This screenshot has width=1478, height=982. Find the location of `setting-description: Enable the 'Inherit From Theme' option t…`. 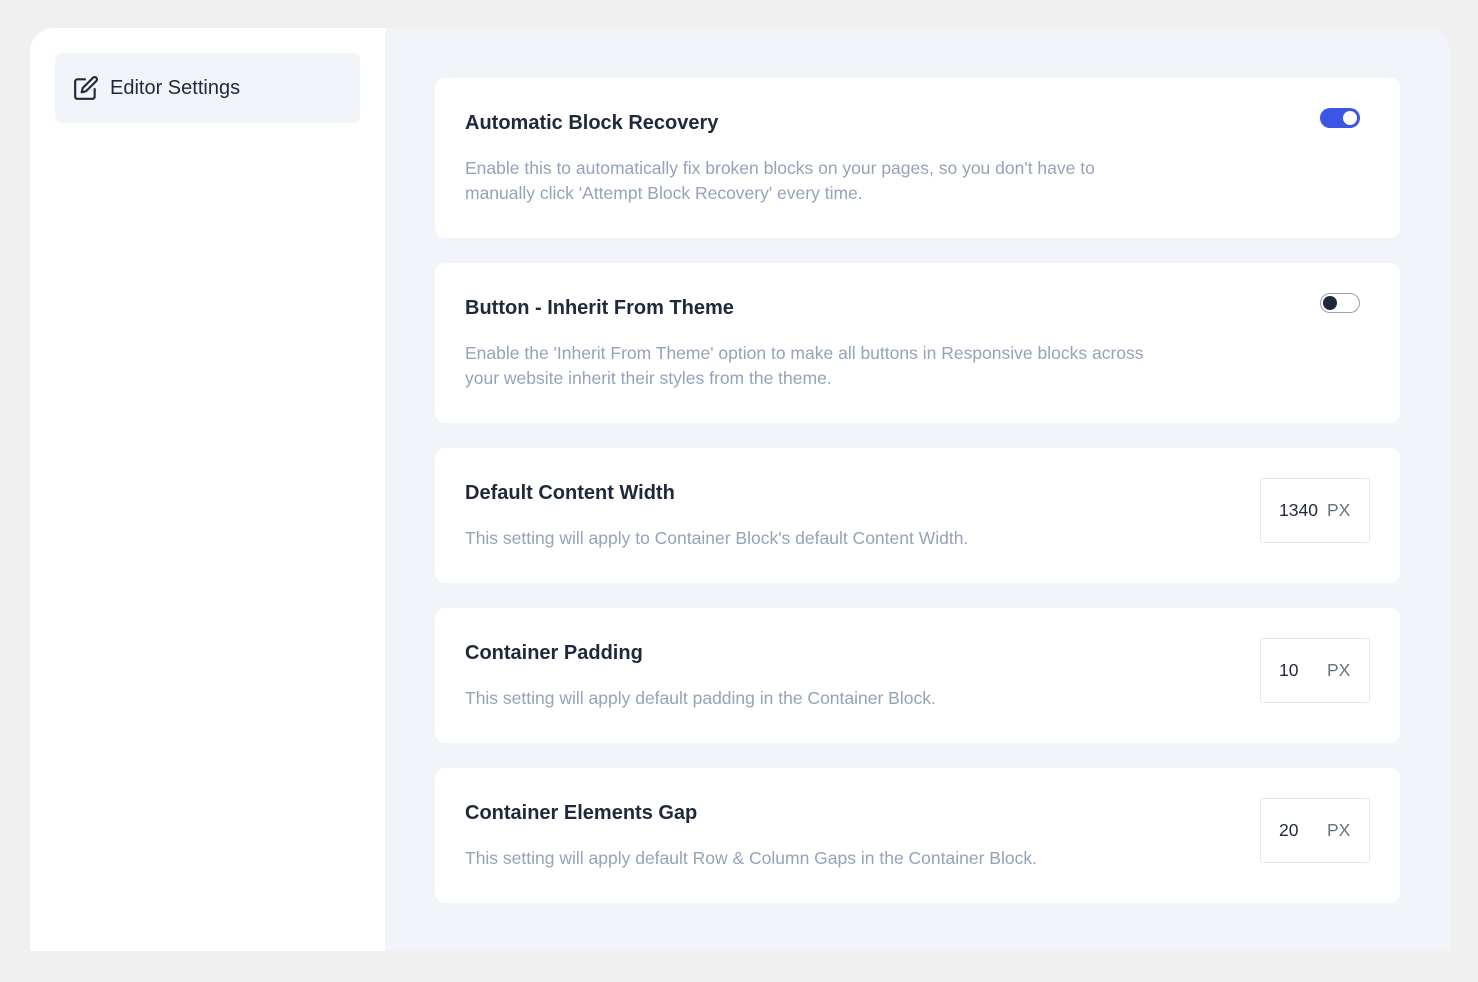

setting-description: Enable the 'Inherit From Theme' option t… is located at coordinates (804, 365).